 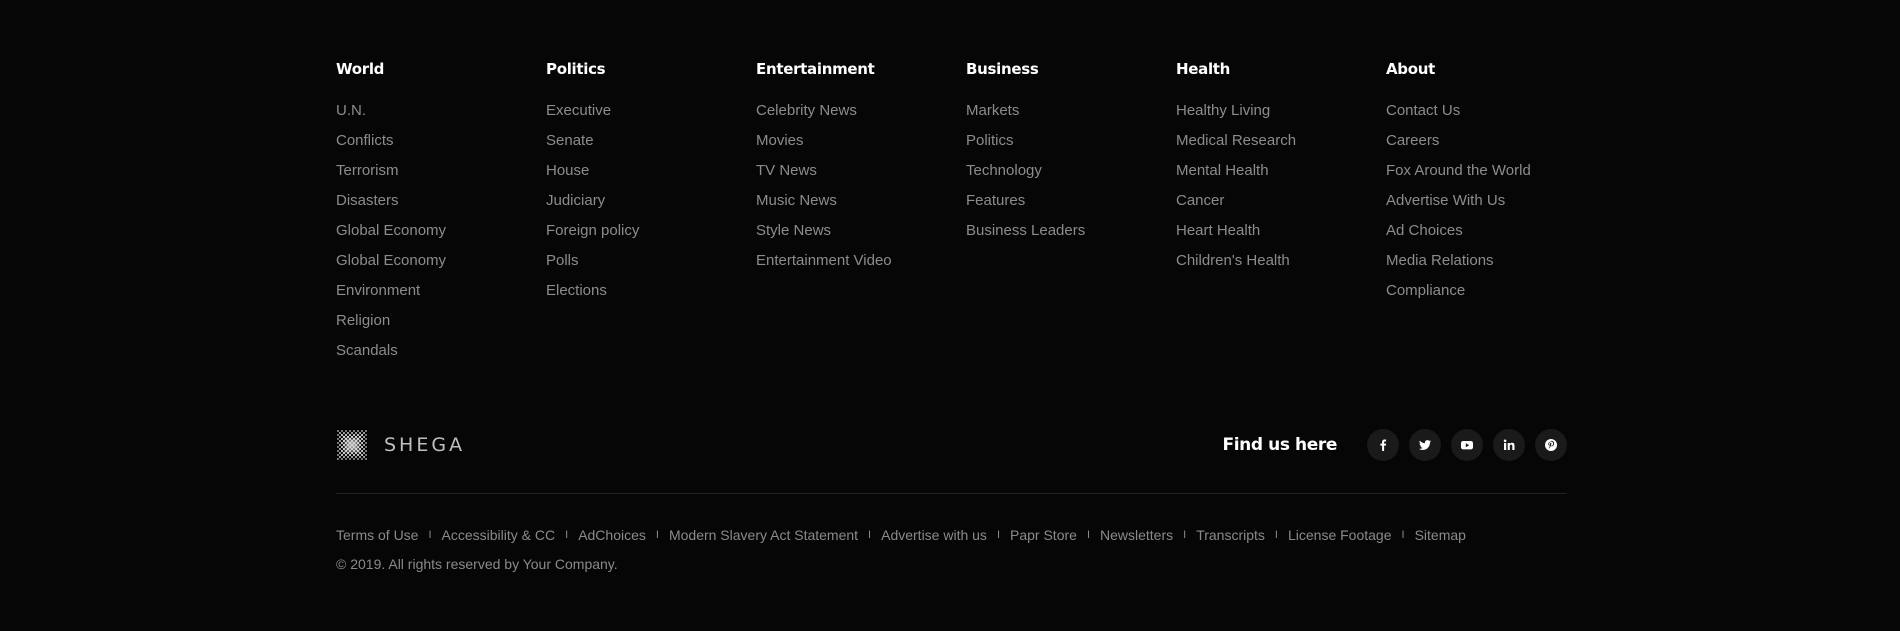 I want to click on footer-link: Foreign policy, so click(x=646, y=231).